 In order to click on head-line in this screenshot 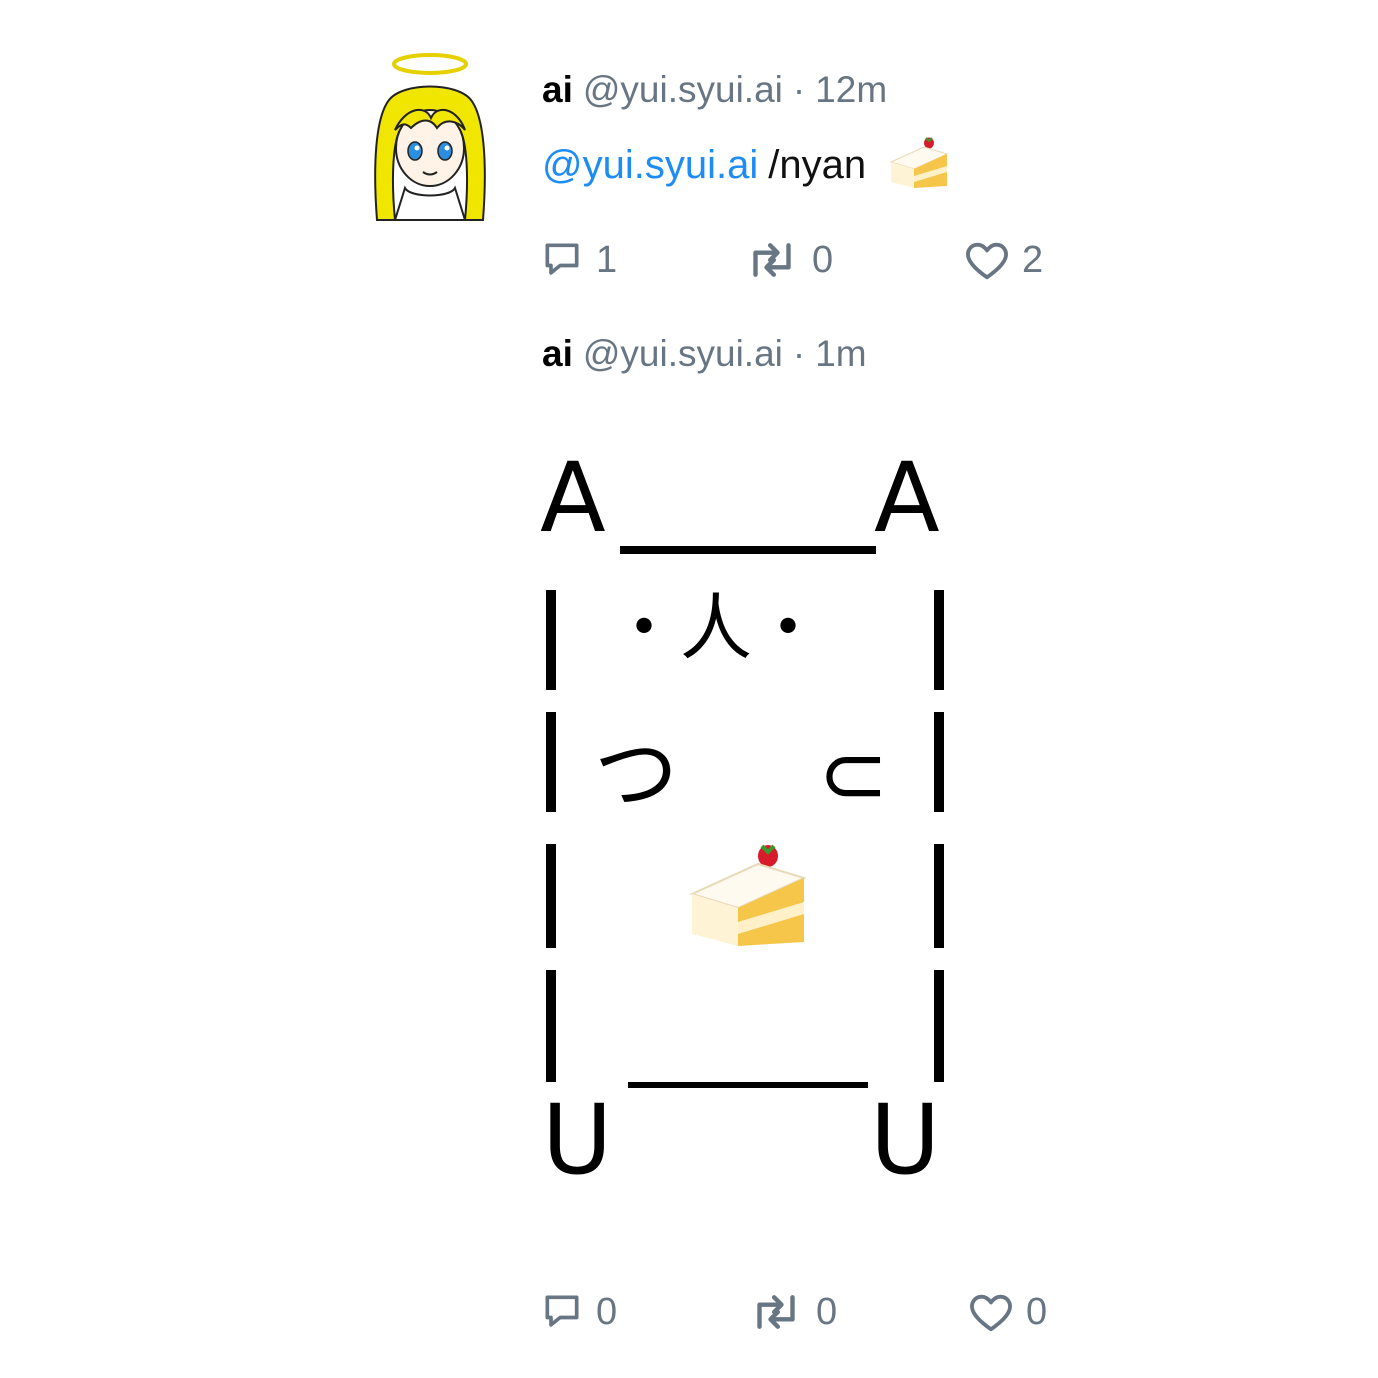, I will do `click(748, 550)`.